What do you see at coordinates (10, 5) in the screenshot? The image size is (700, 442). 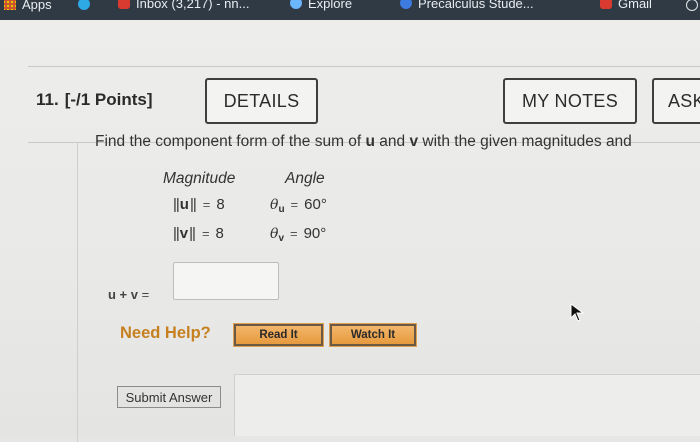 I see `apps-grid-icon` at bounding box center [10, 5].